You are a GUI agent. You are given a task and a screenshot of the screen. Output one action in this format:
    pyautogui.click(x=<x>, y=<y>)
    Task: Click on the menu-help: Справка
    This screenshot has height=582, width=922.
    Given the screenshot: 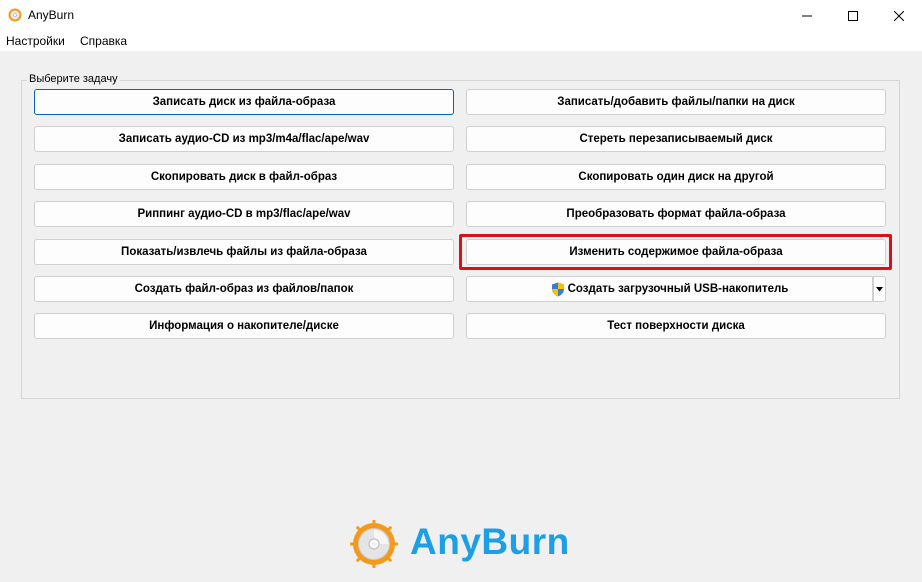 What is the action you would take?
    pyautogui.click(x=103, y=41)
    